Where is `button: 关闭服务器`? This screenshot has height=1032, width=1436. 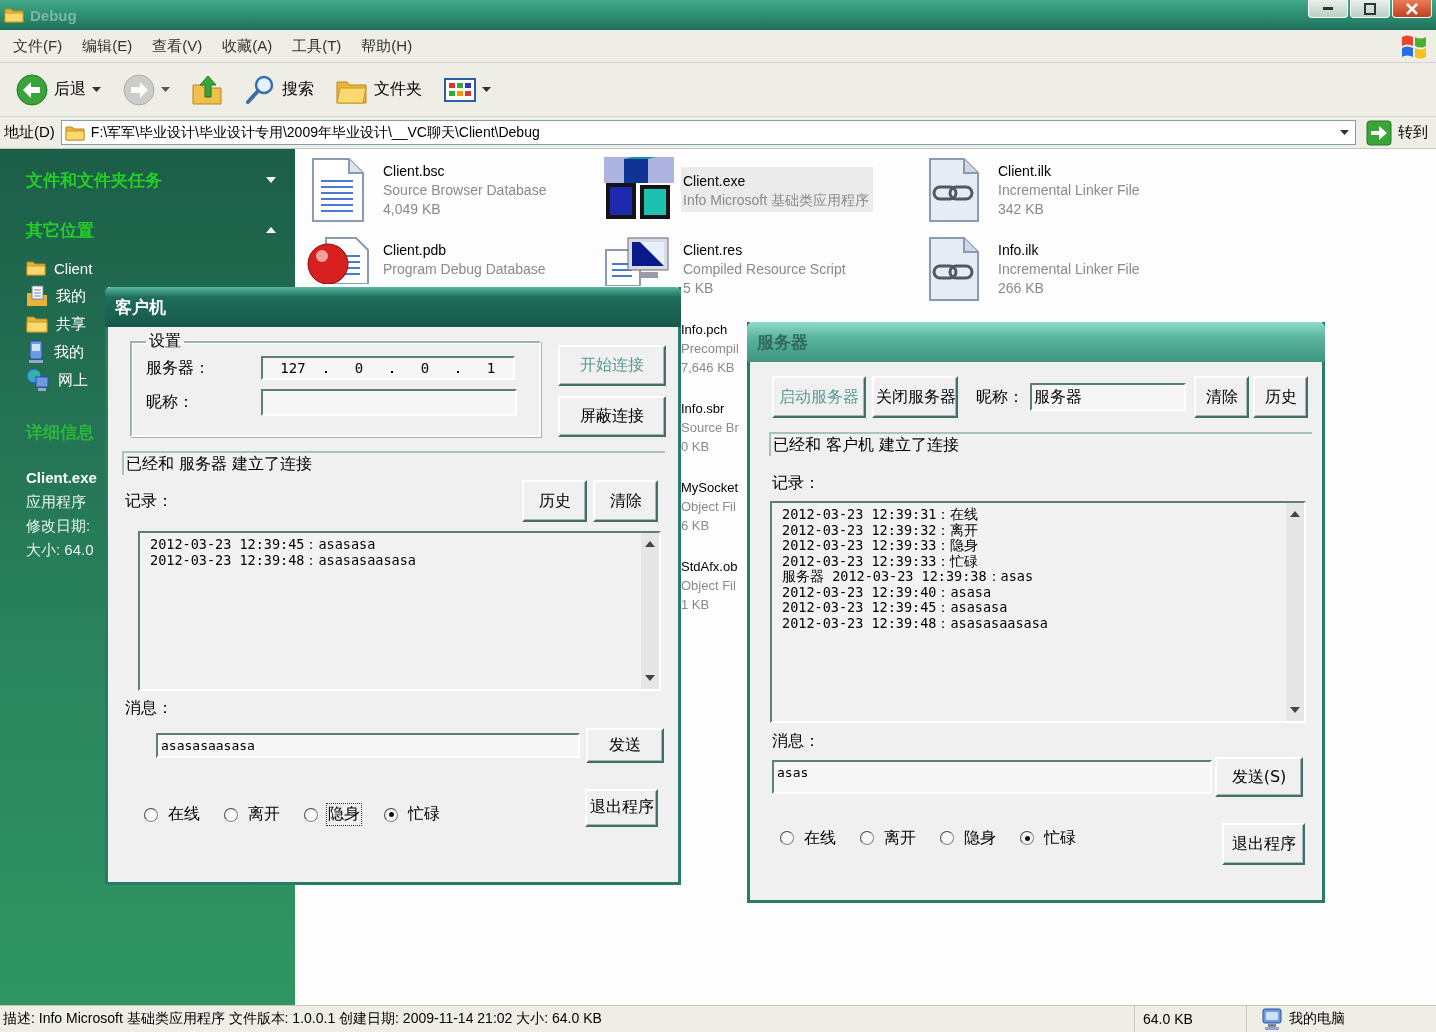
button: 关闭服务器 is located at coordinates (915, 397).